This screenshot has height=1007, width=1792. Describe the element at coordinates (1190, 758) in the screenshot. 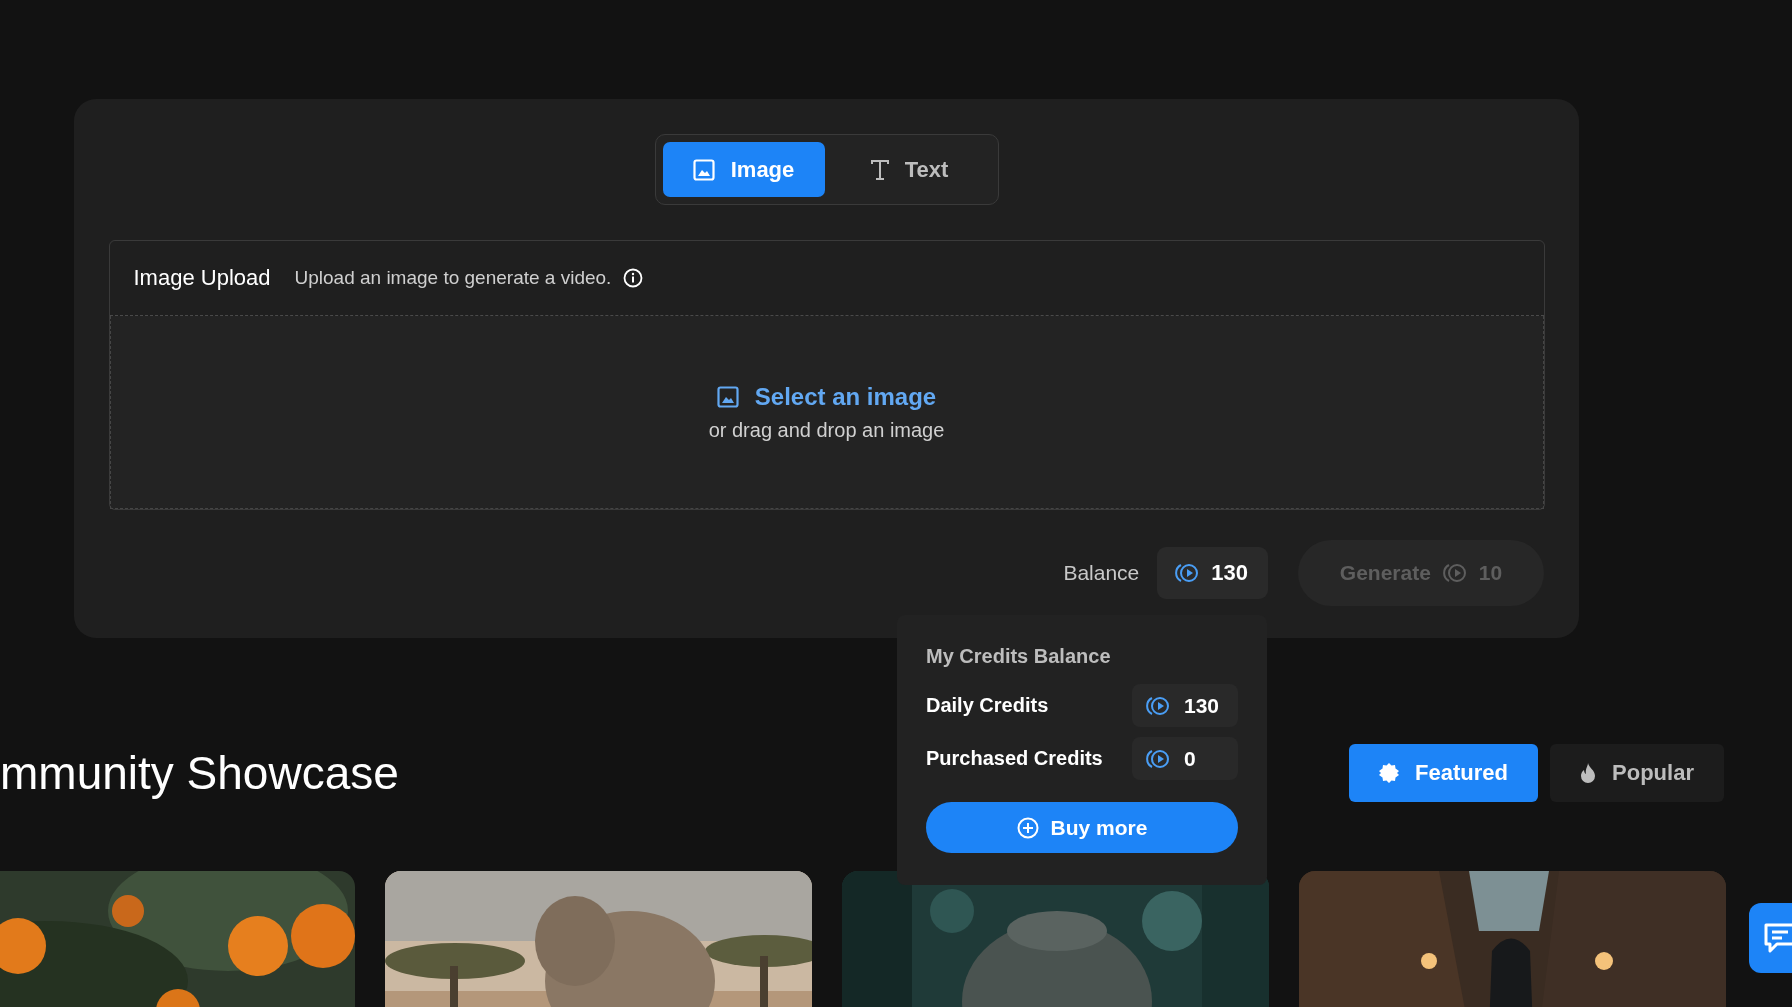

I see `credit-value: 0` at that location.